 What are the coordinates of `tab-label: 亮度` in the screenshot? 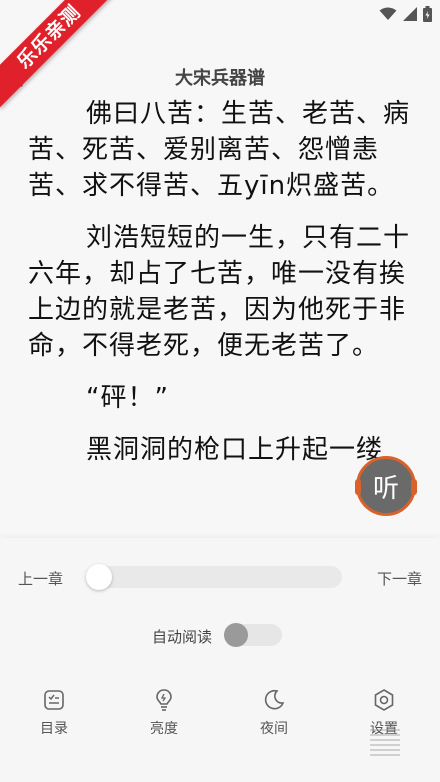 It's located at (164, 729).